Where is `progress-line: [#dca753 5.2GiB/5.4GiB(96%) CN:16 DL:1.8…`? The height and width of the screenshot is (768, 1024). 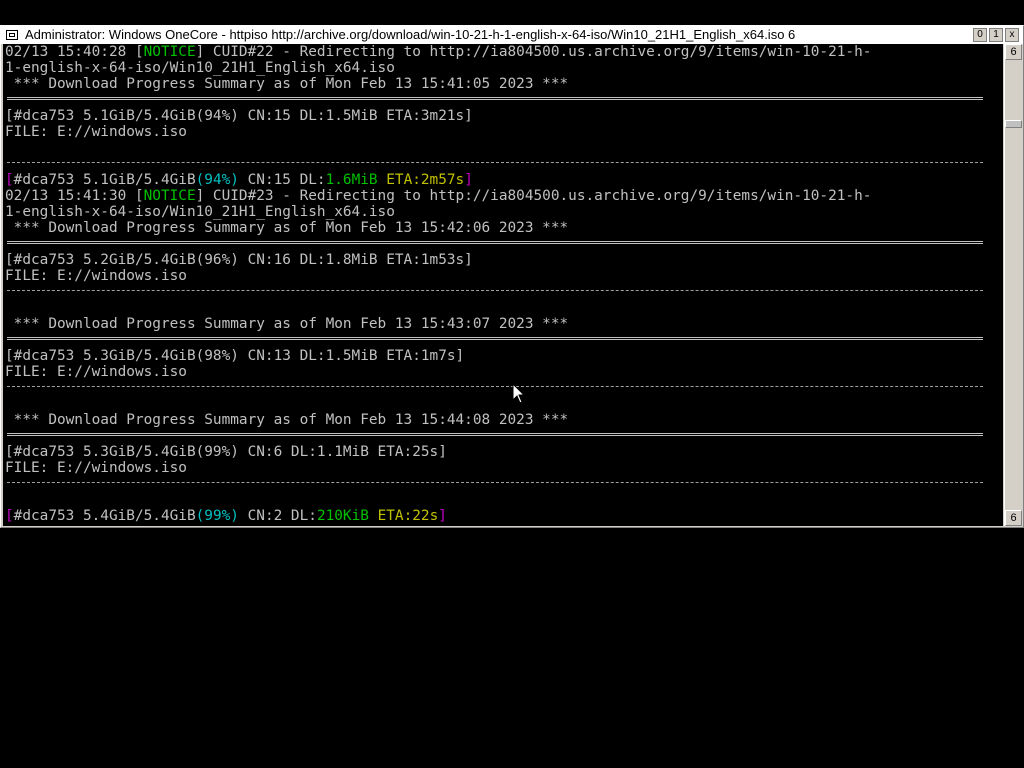 progress-line: [#dca753 5.2GiB/5.4GiB(96%) CN:16 DL:1.8… is located at coordinates (239, 260).